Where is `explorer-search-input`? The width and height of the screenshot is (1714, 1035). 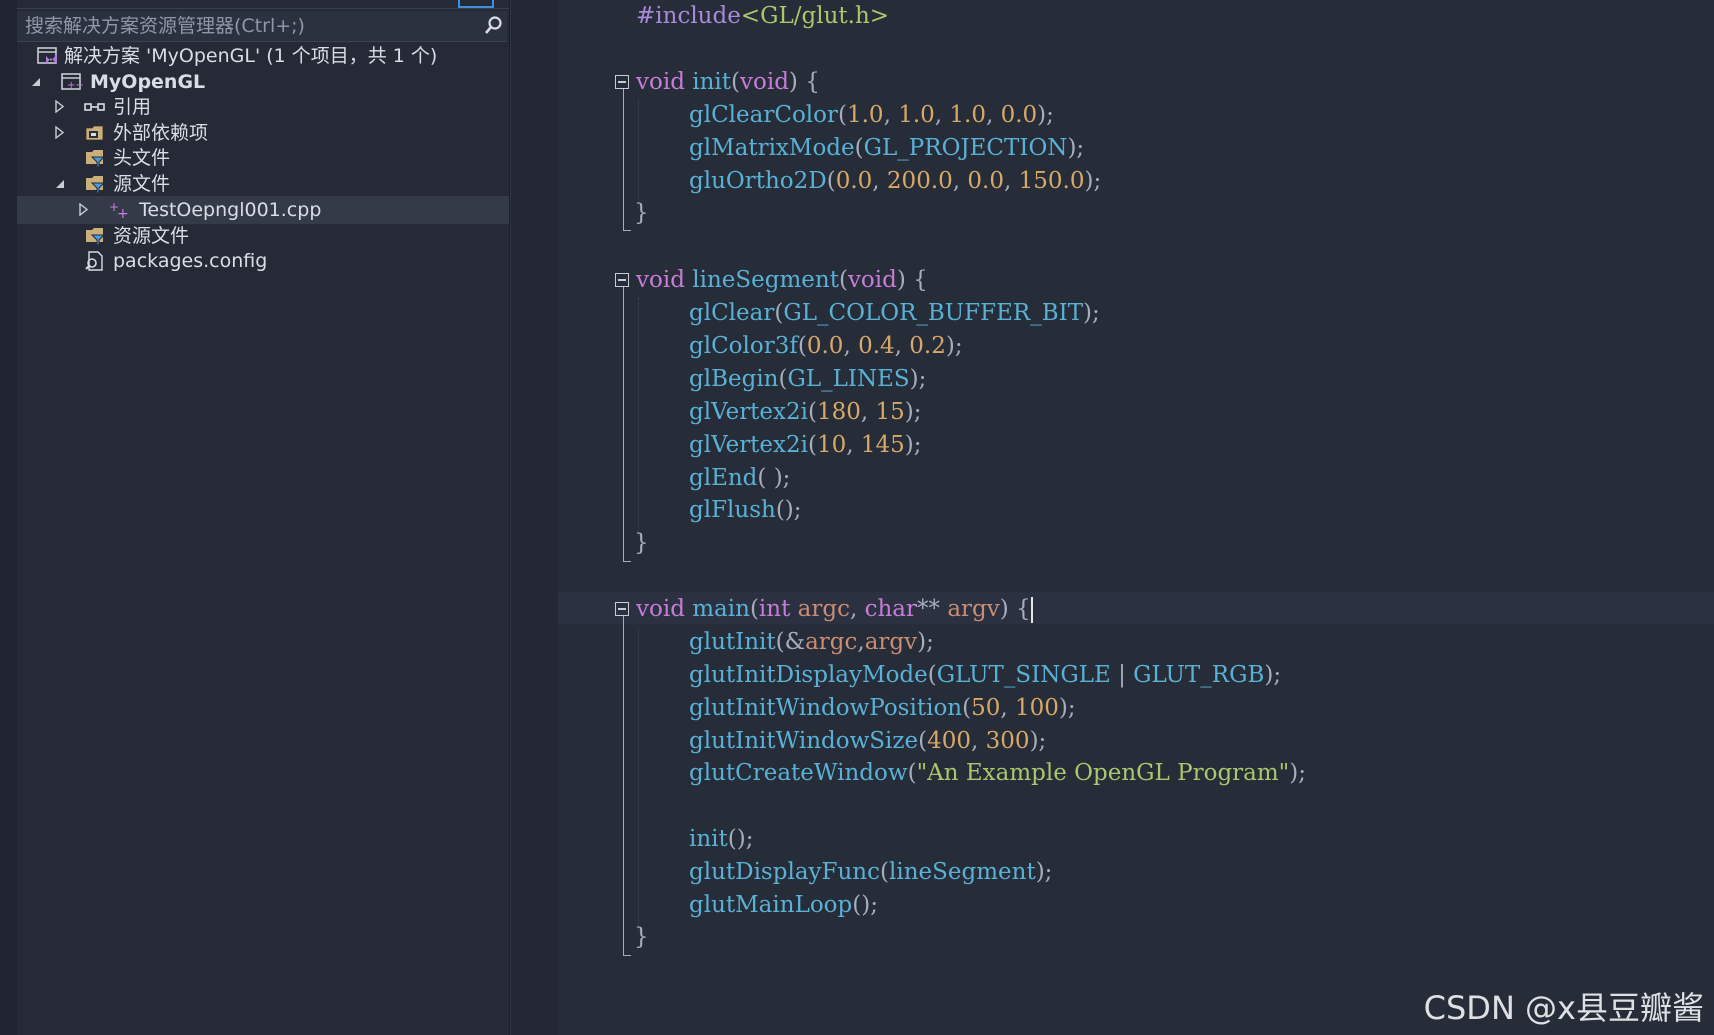 explorer-search-input is located at coordinates (245, 26).